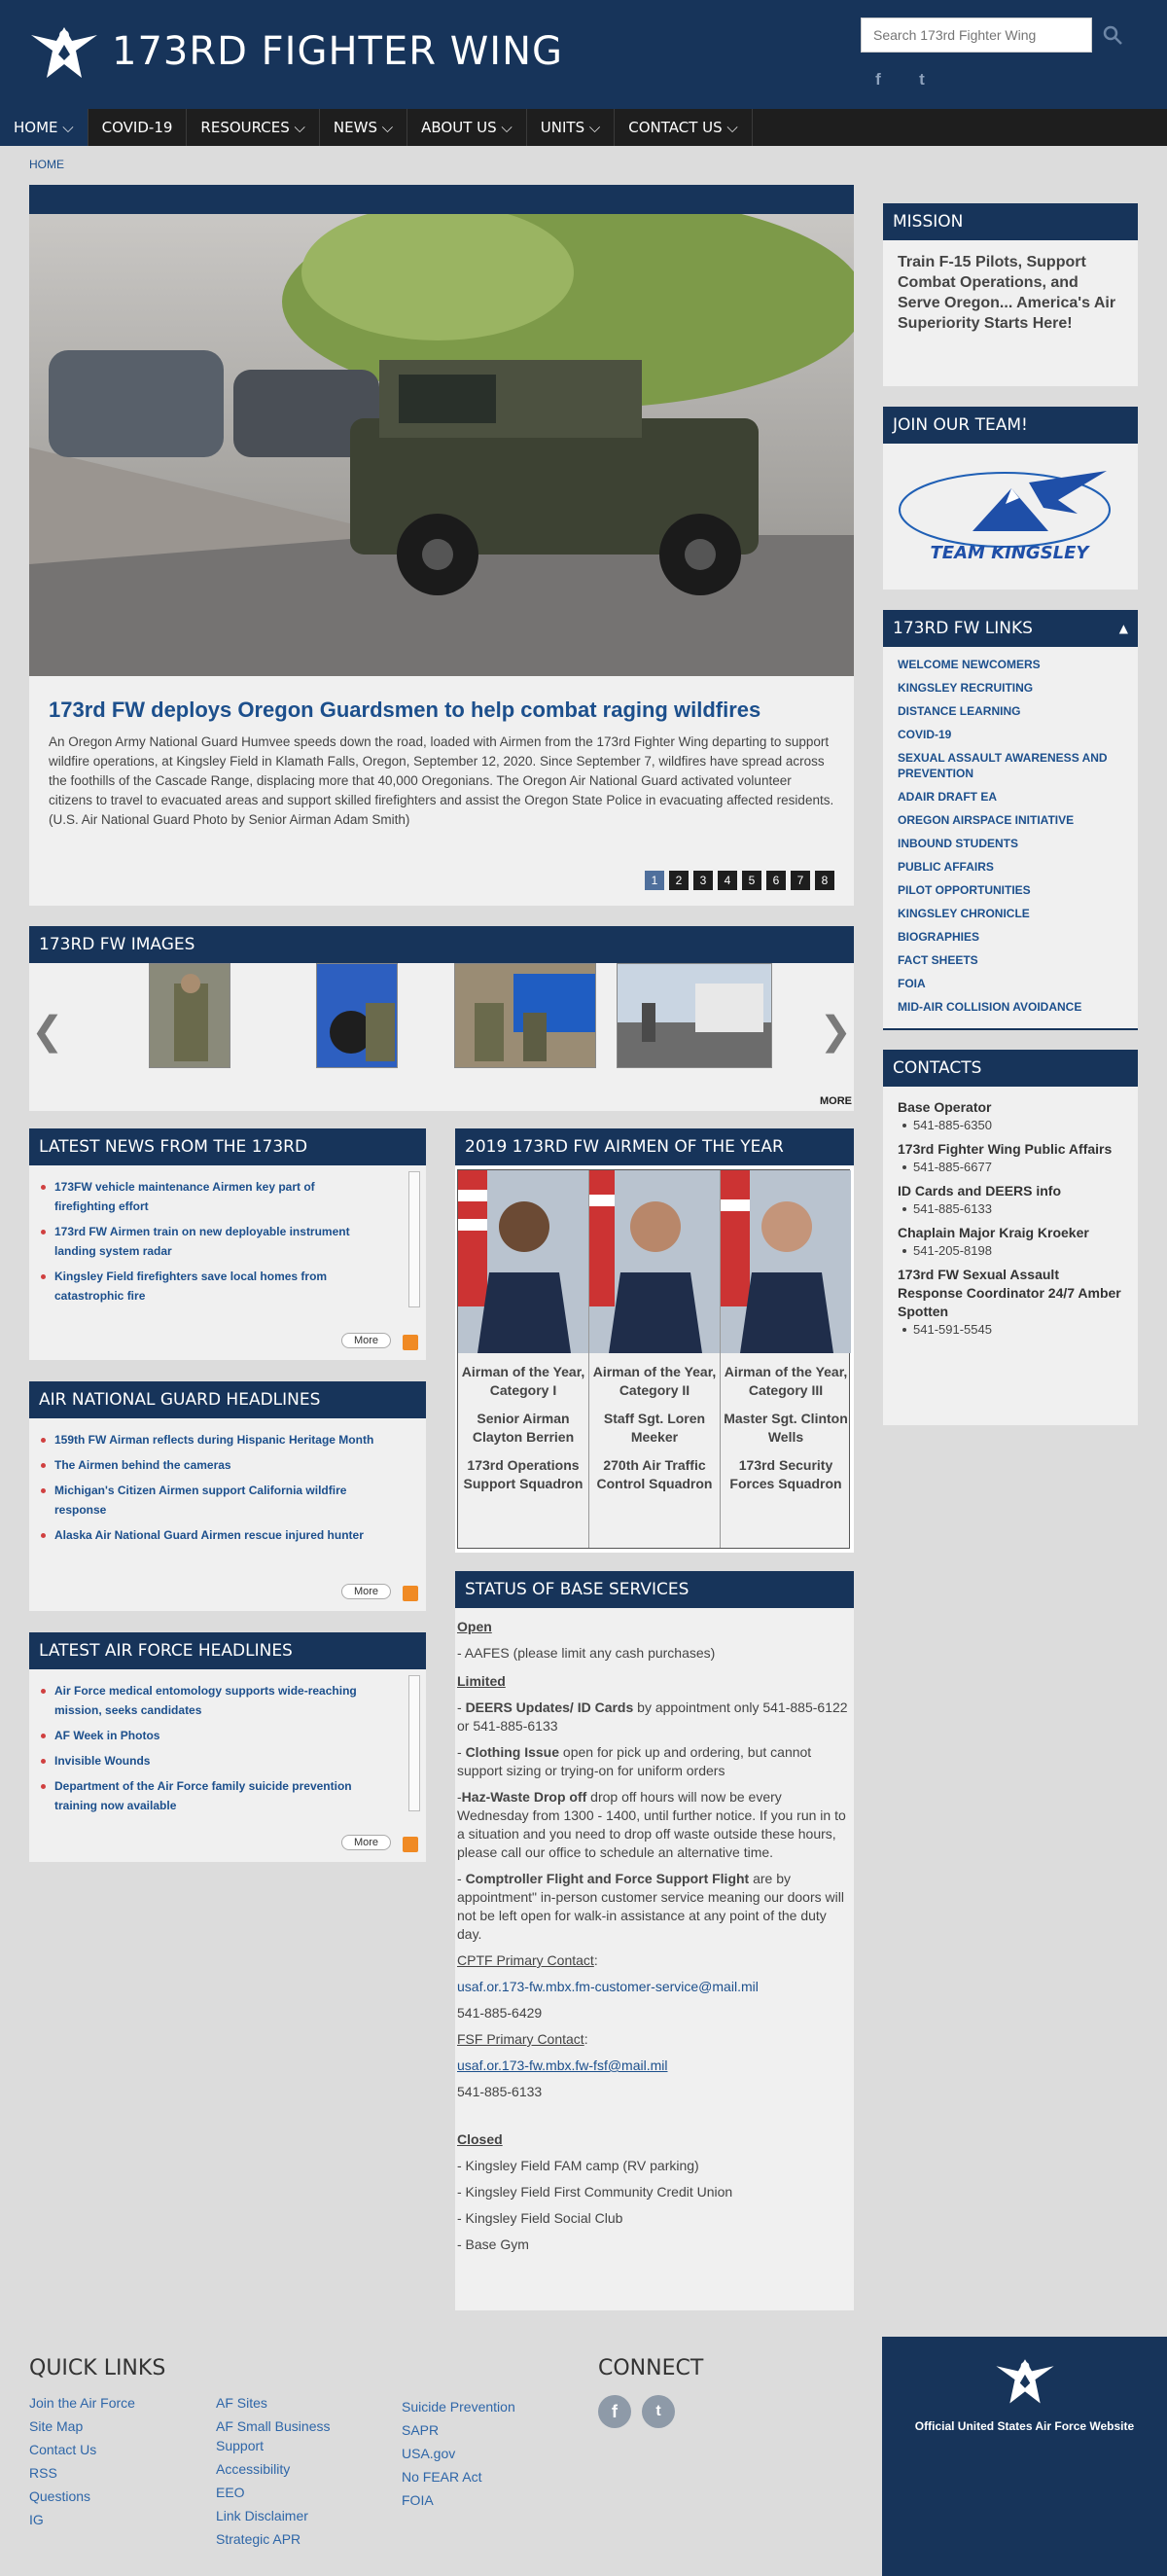 The height and width of the screenshot is (2576, 1167). Describe the element at coordinates (111, 2473) in the screenshot. I see `footer-link: RSS` at that location.